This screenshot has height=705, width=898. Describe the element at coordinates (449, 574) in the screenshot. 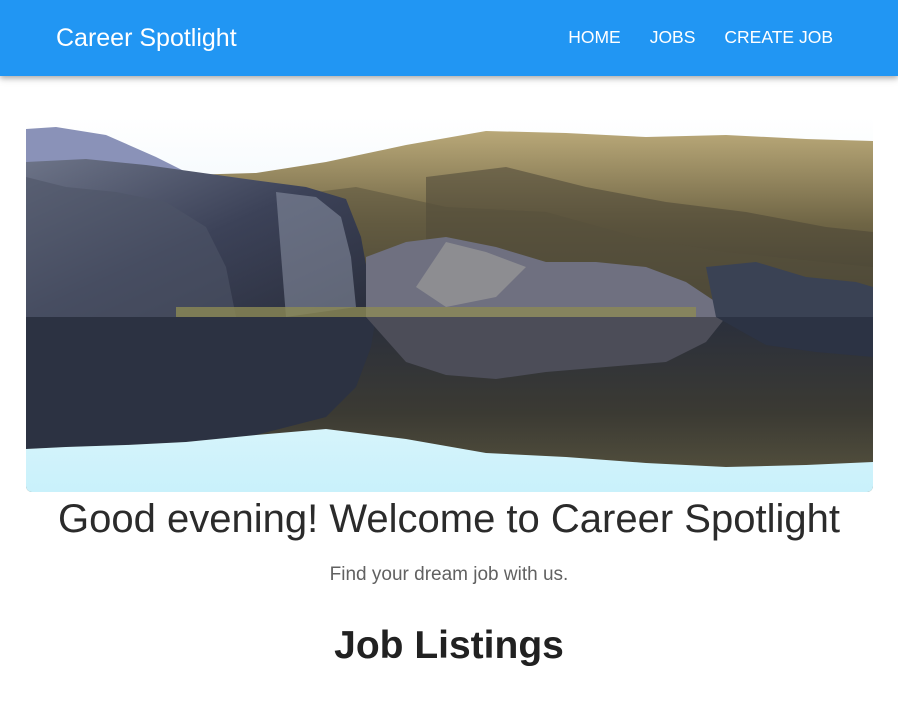

I see `welcome-subtitle: Find your dream job with us.` at that location.